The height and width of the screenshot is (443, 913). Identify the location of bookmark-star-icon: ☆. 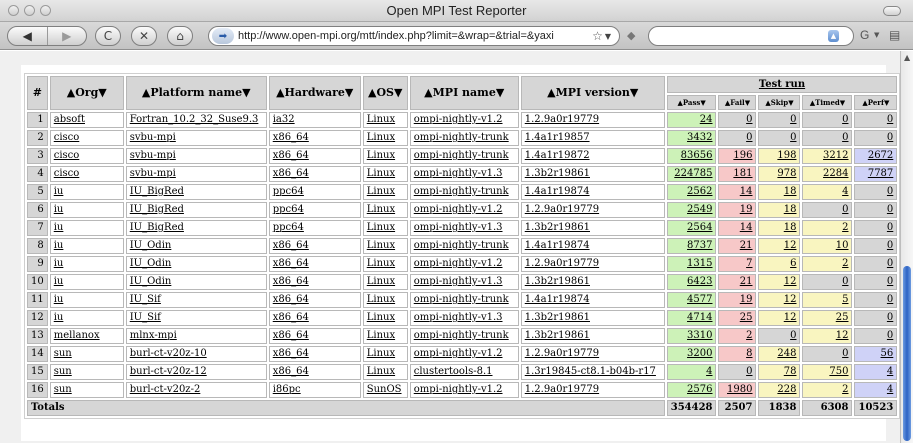
(597, 36).